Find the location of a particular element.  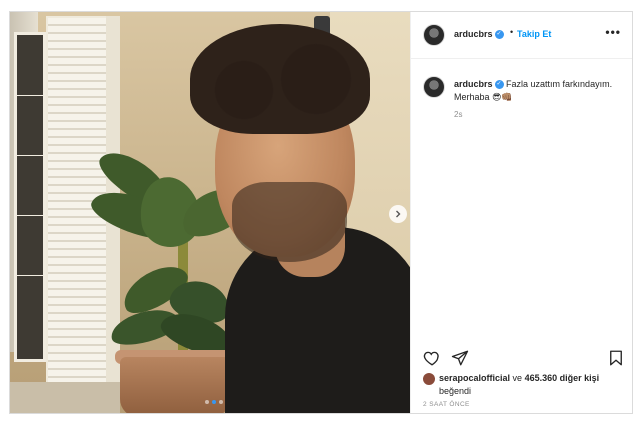

username: arducbrs is located at coordinates (473, 34).